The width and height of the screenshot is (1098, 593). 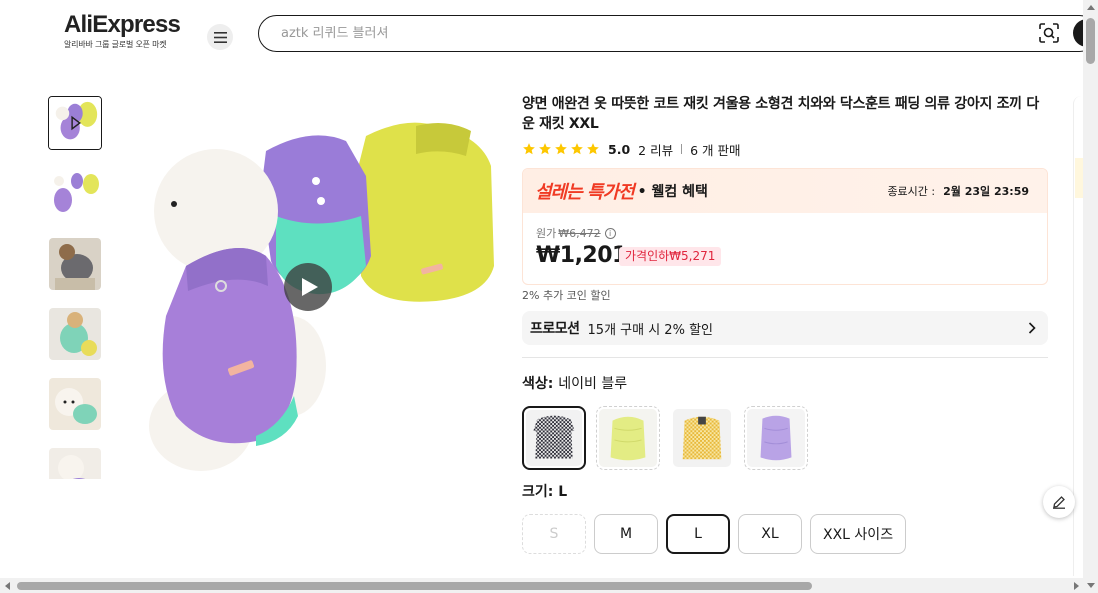 I want to click on play-icon, so click(x=310, y=287).